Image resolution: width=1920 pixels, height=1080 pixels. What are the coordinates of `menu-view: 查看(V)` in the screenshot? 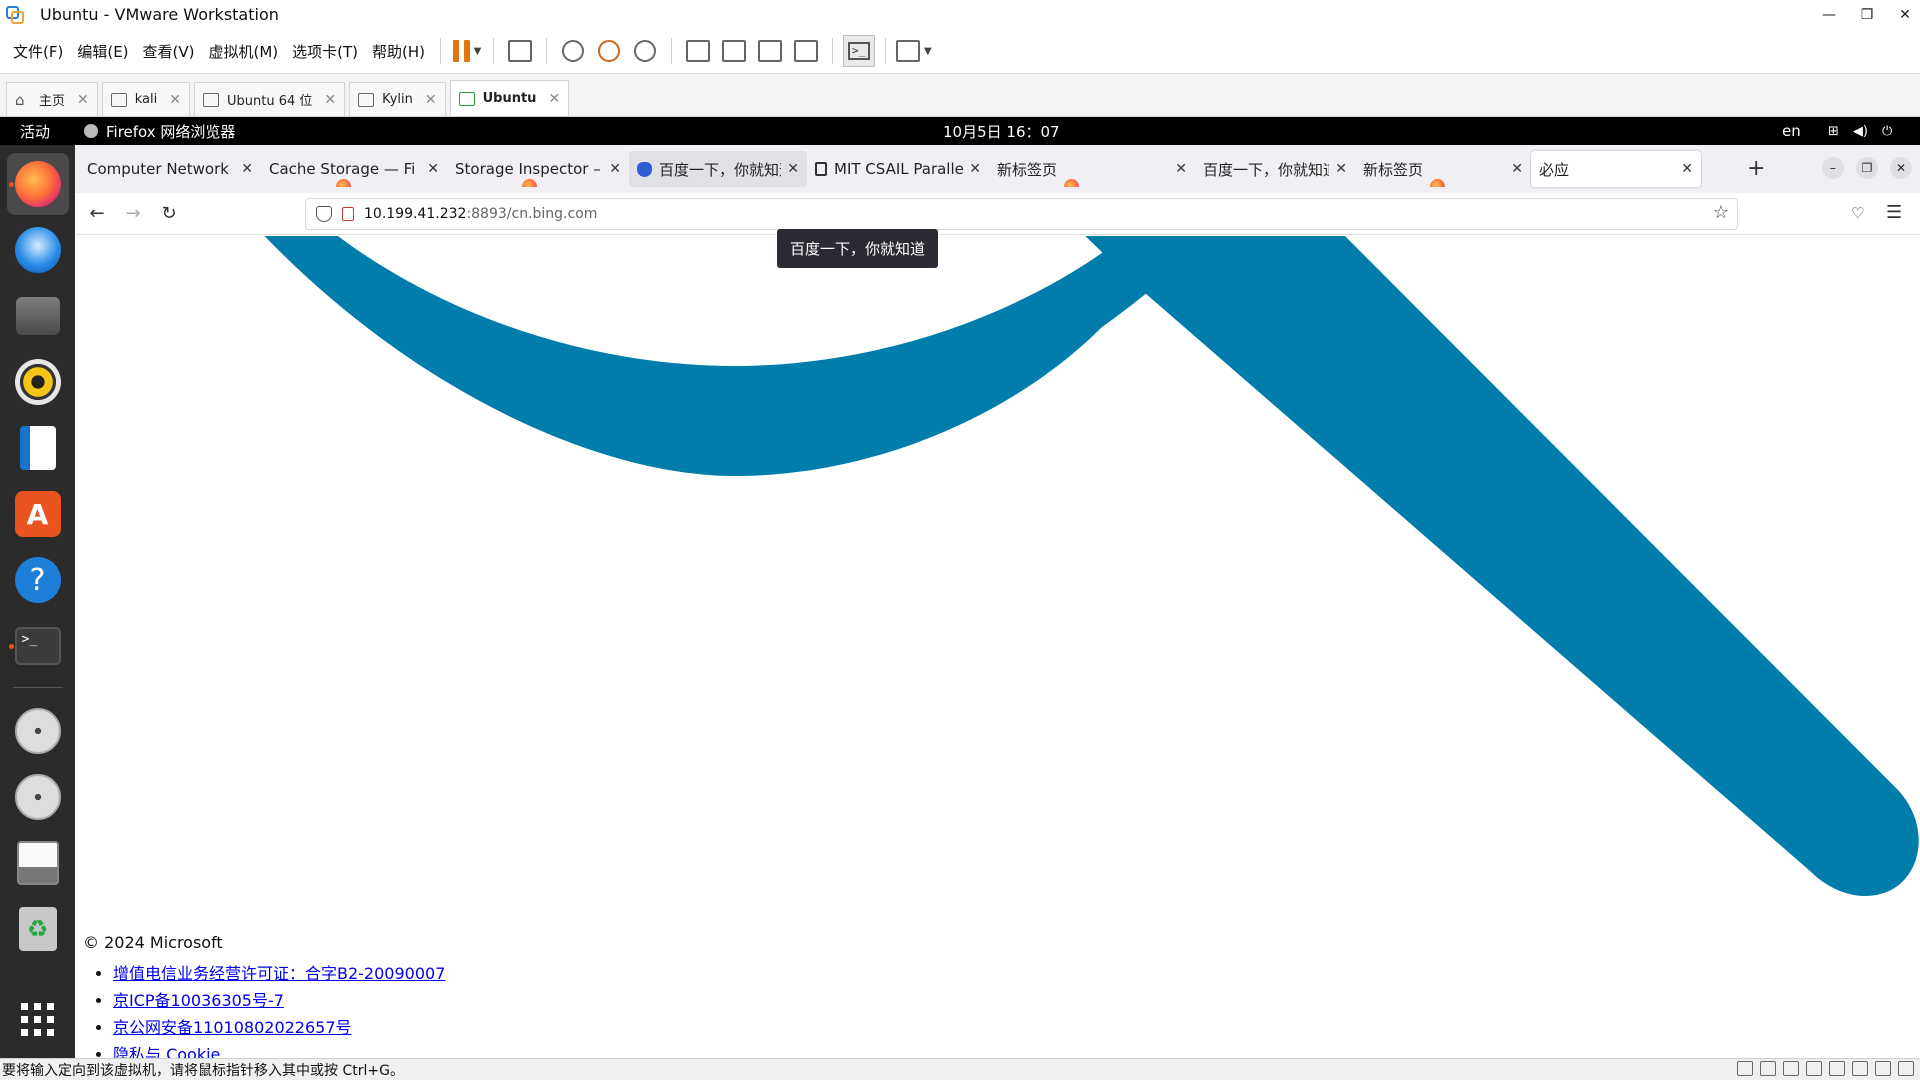 It's located at (169, 51).